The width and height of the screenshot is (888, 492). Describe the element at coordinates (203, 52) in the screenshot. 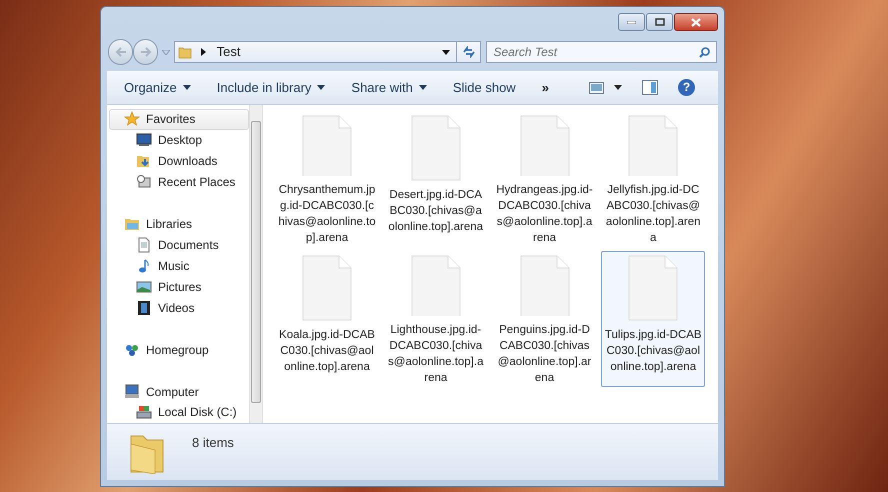

I see `breadcrumb-arrow-icon` at that location.